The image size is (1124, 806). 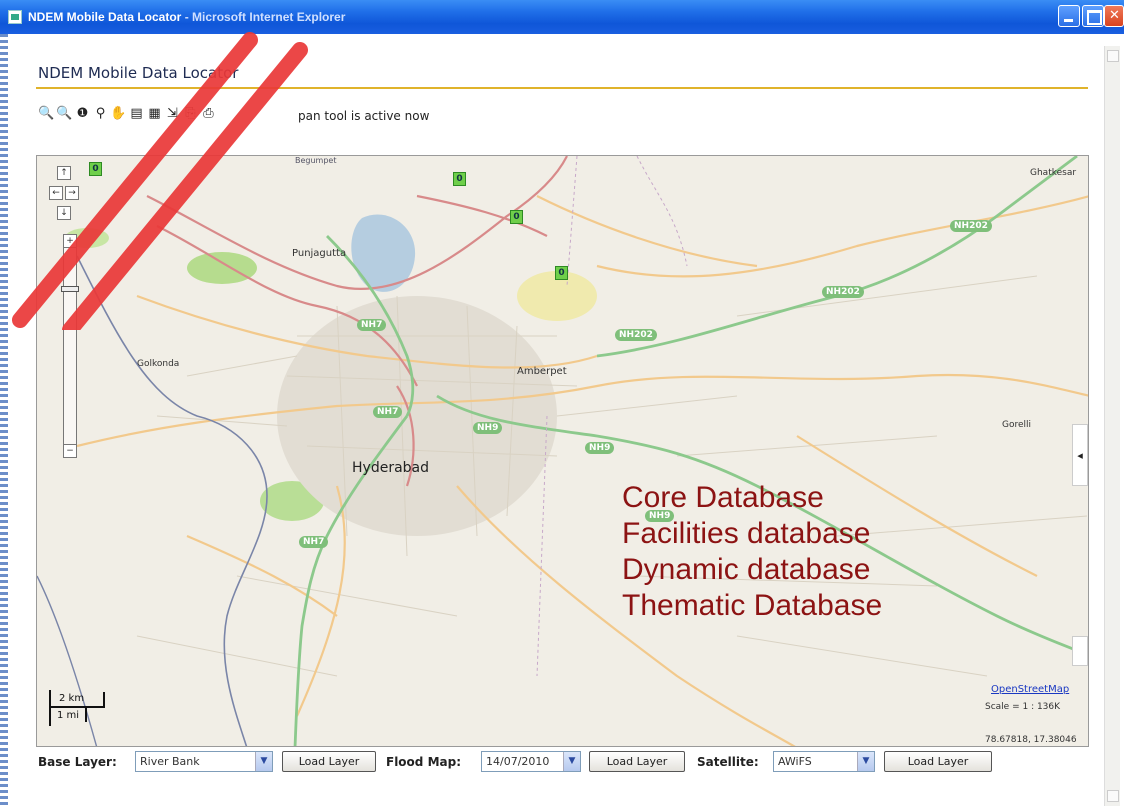 I want to click on slide-edge-stripe, so click(x=4, y=420).